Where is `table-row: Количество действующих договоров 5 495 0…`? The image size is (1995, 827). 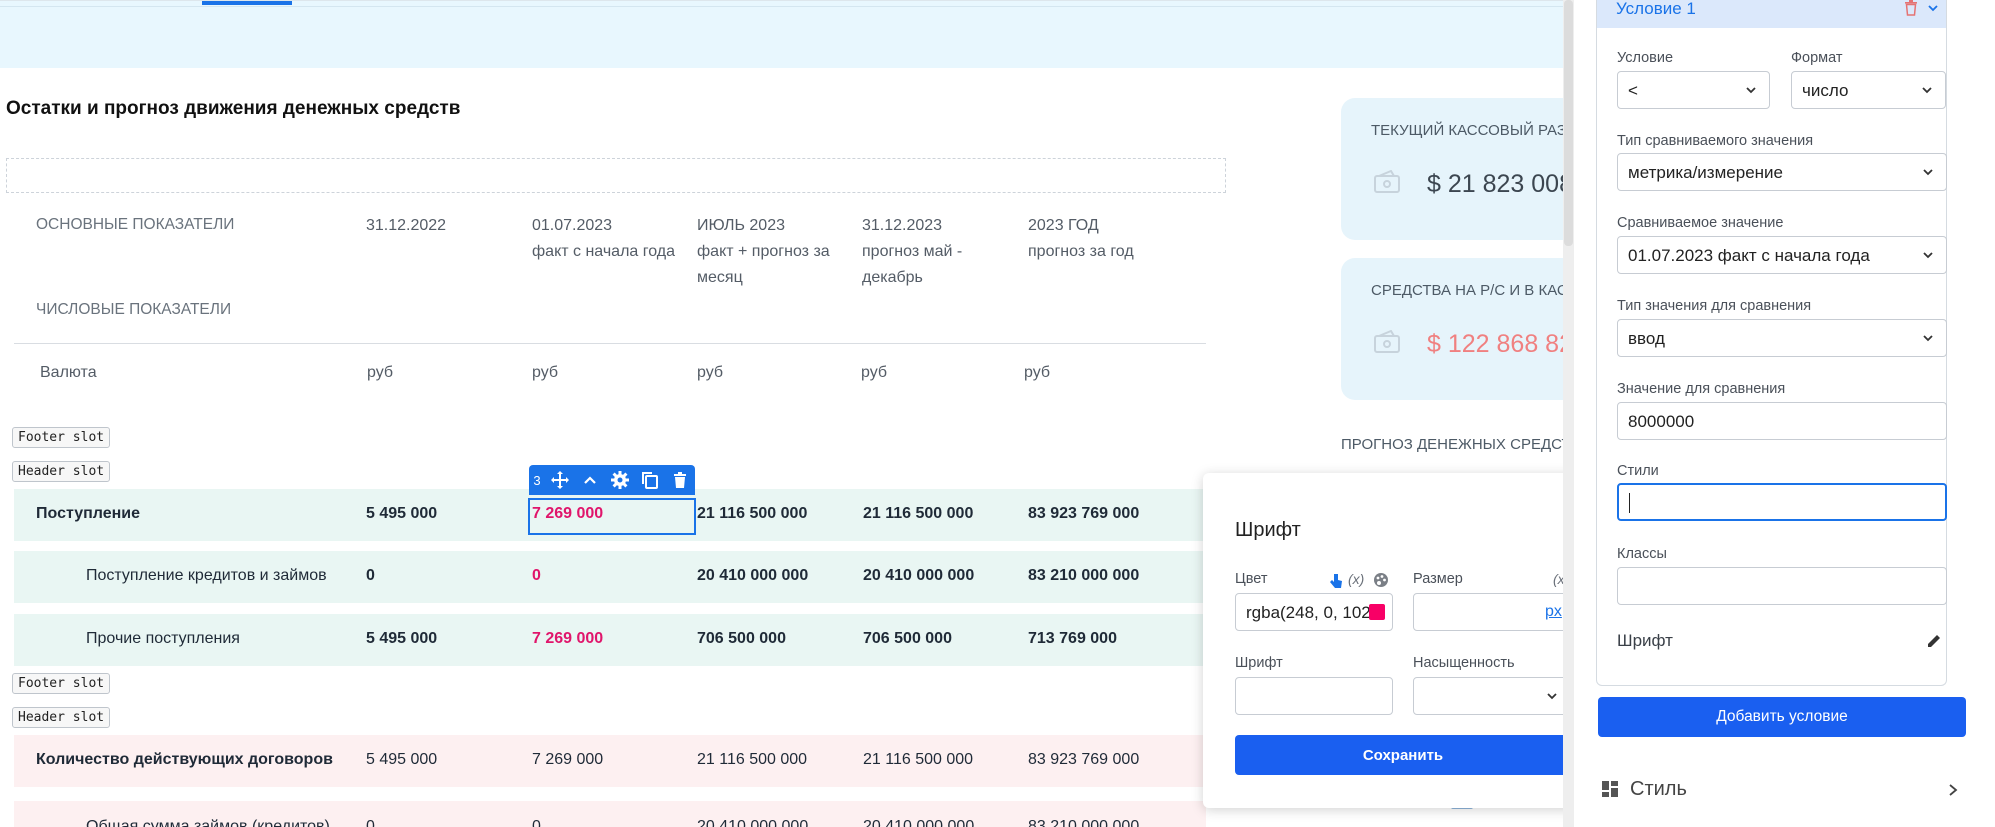 table-row: Количество действующих договоров 5 495 0… is located at coordinates (610, 761).